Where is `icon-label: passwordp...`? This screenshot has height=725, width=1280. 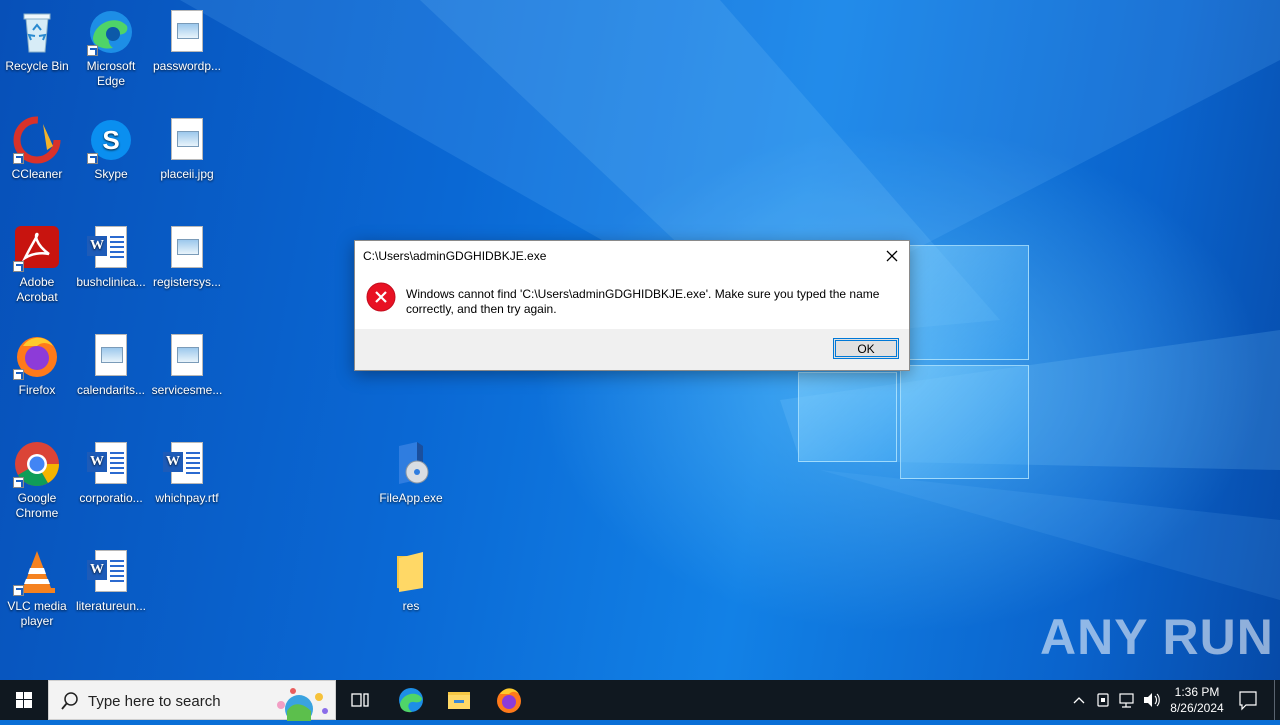 icon-label: passwordp... is located at coordinates (187, 66).